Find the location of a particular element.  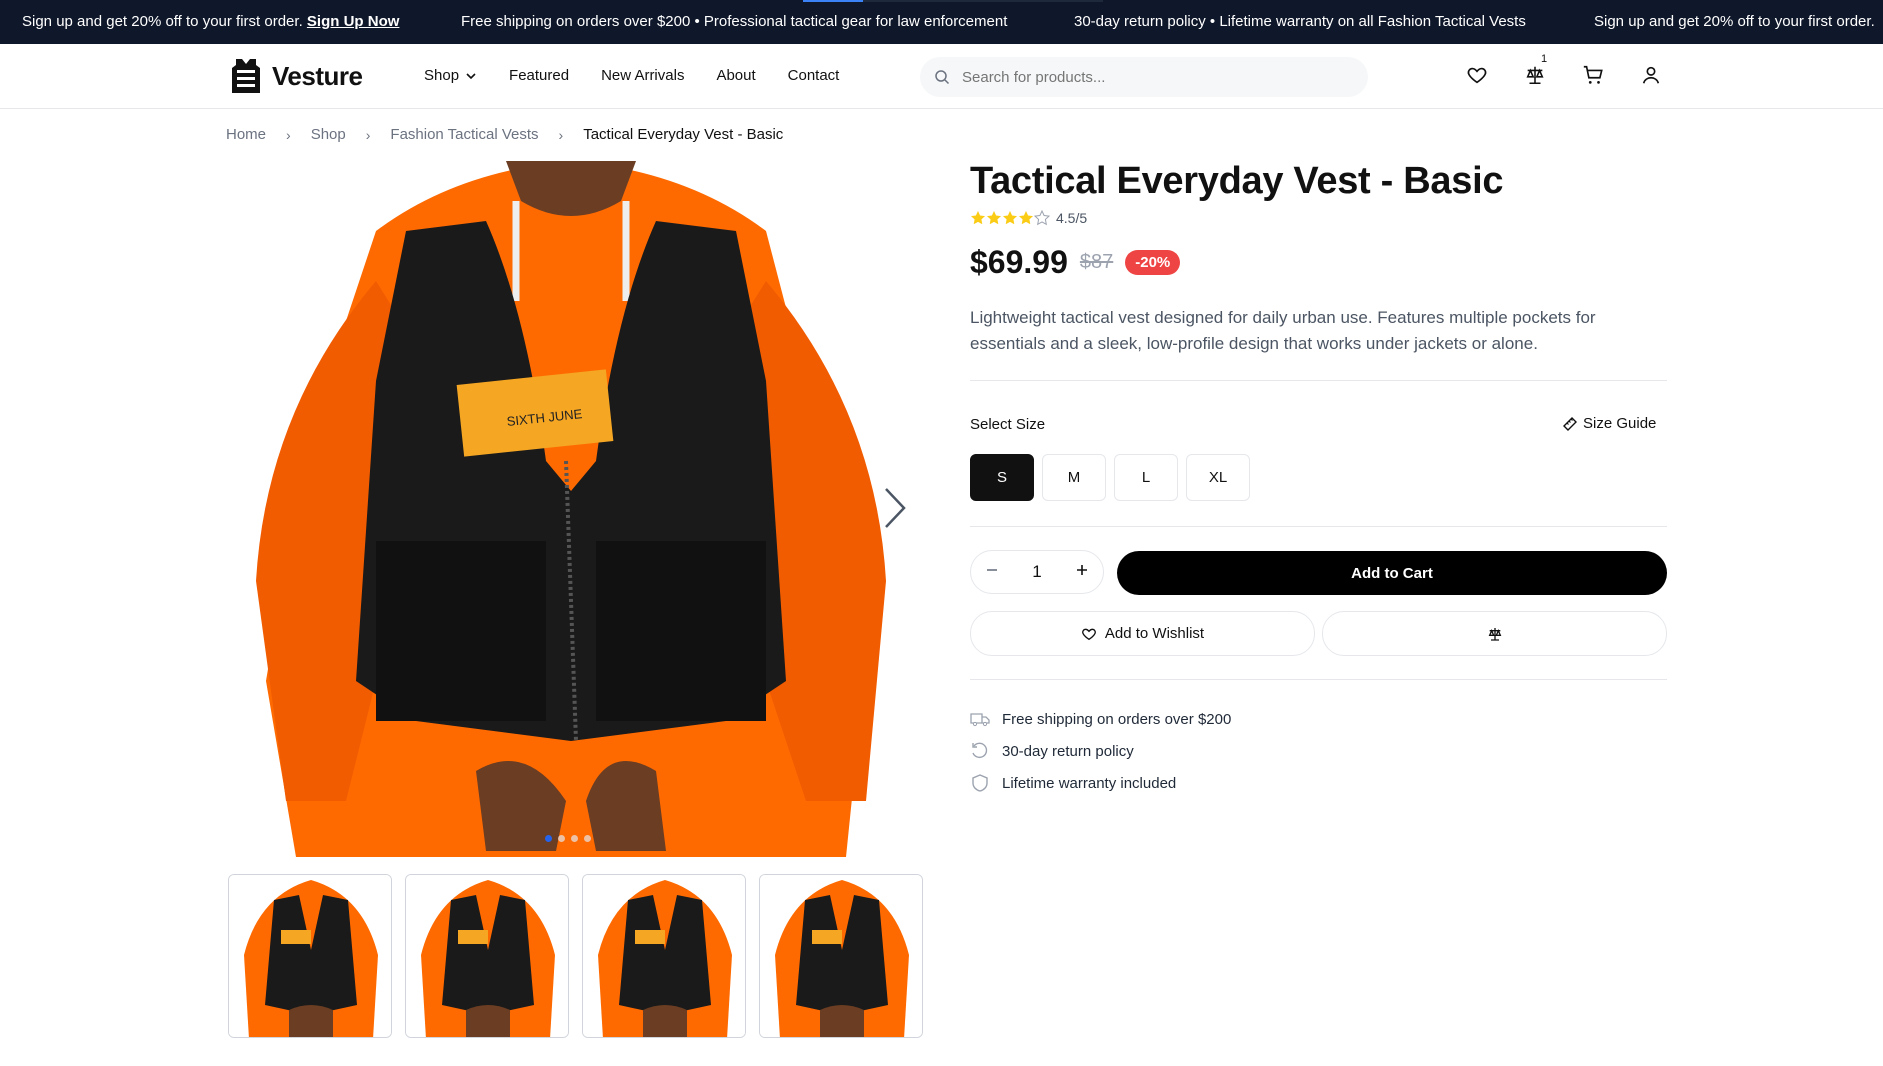

header-actions: 1 is located at coordinates (1564, 67).